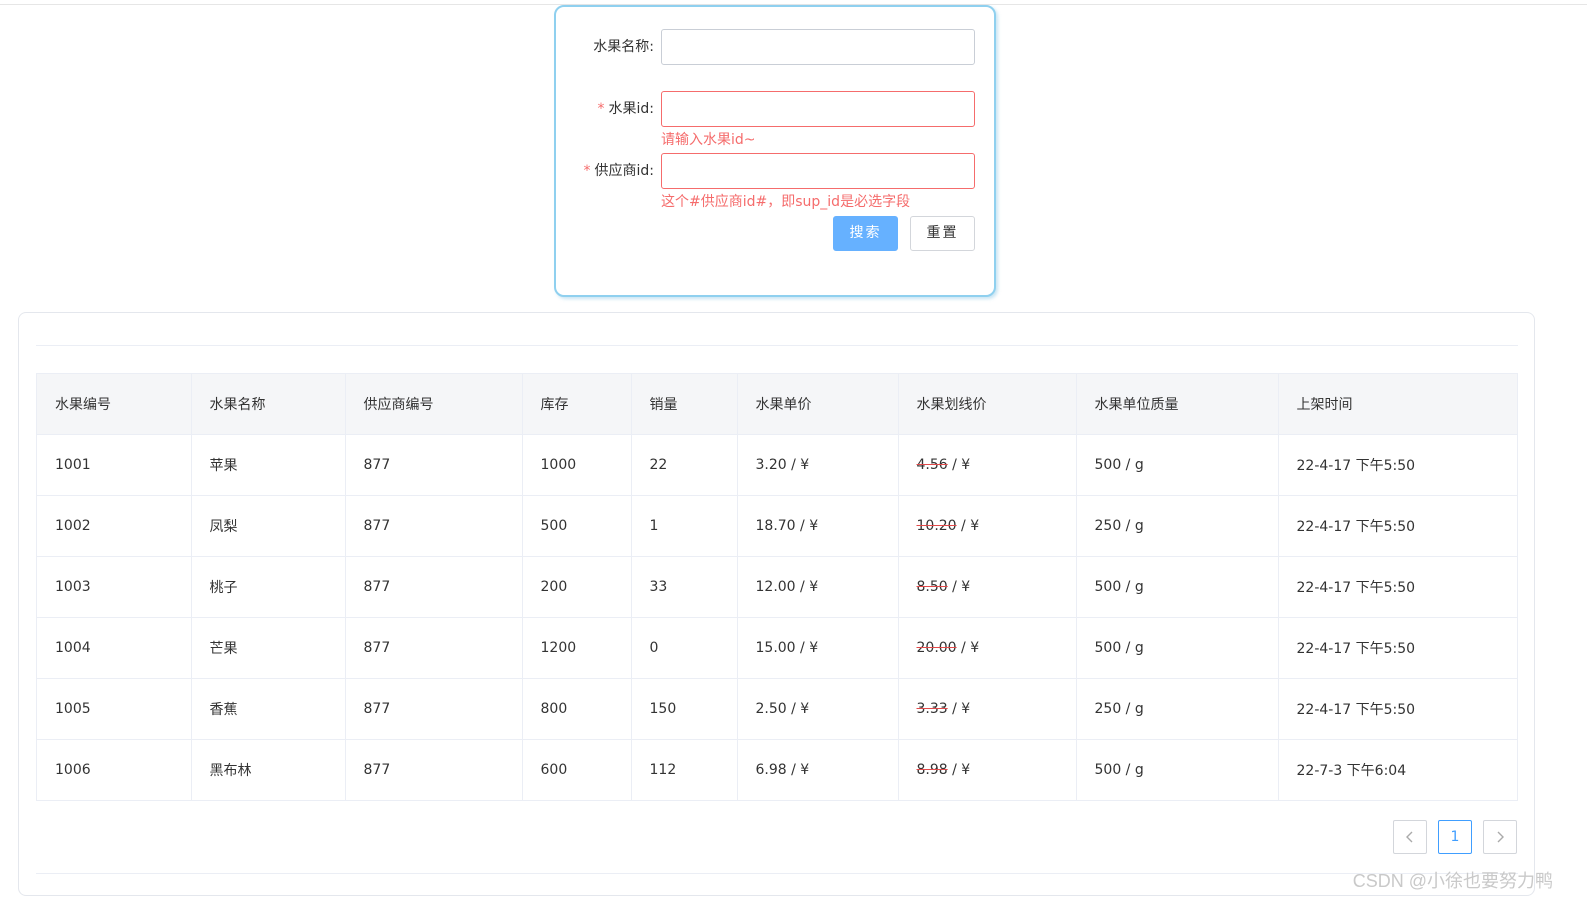 This screenshot has height=911, width=1587. I want to click on supplier-id-label: * 供应商id:, so click(619, 171).